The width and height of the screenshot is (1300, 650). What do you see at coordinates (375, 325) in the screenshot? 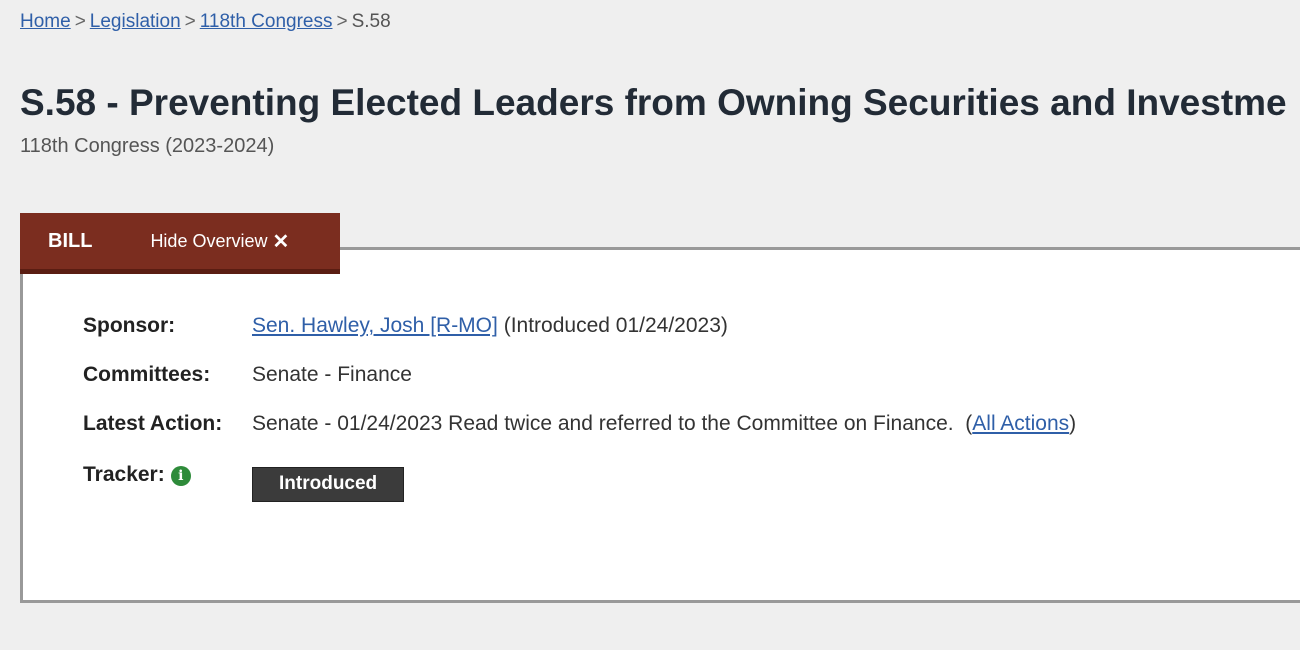
I see `sponsor-link: Sen. Hawley, Josh [R-MO]` at bounding box center [375, 325].